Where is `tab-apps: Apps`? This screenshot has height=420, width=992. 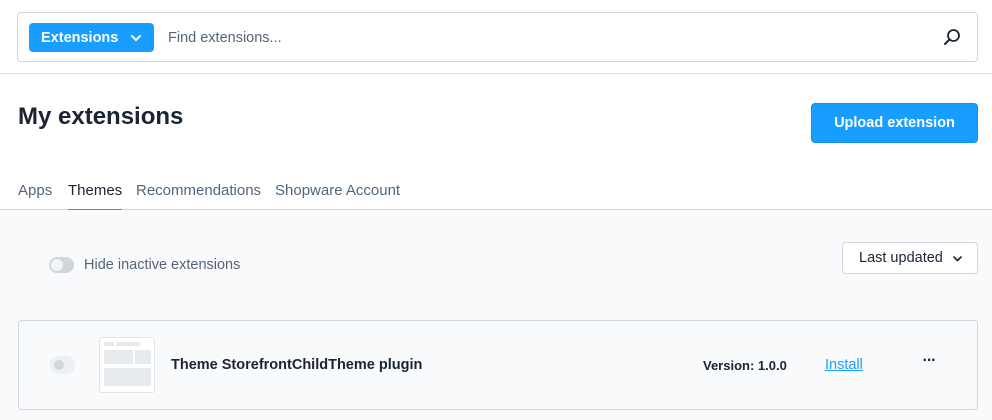
tab-apps: Apps is located at coordinates (35, 195).